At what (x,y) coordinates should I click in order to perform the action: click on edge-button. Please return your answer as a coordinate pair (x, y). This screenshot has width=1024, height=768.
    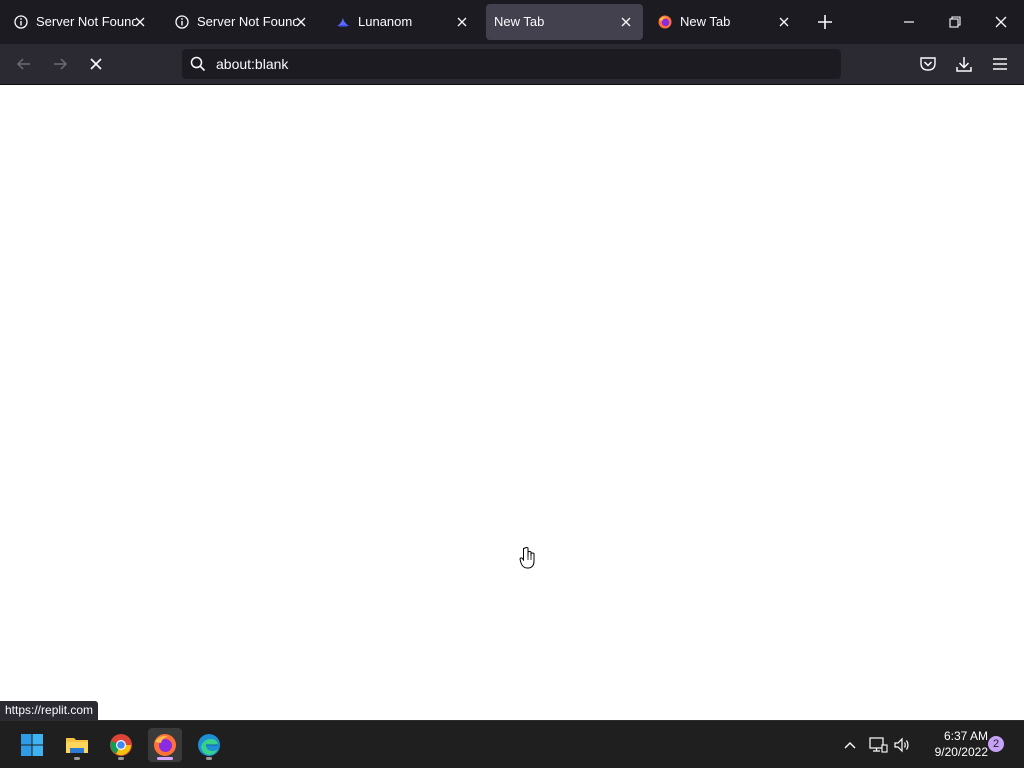
    Looking at the image, I should click on (209, 745).